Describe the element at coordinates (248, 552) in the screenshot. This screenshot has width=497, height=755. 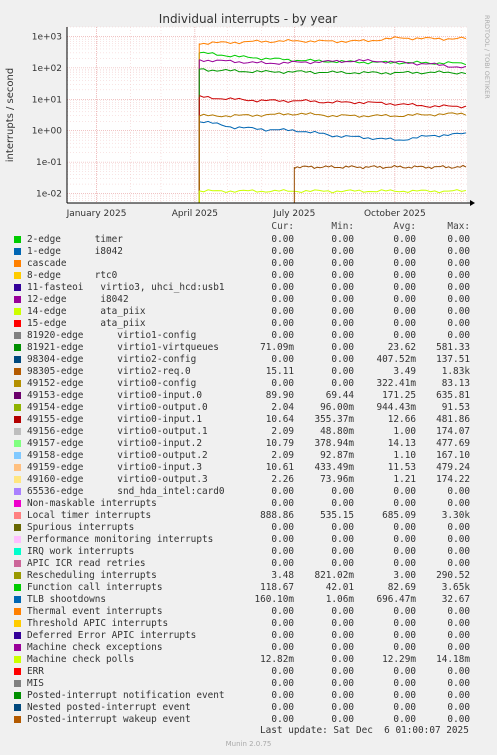
I see `legend-row: IRQ work interrupts 0.00 0.00 0.00 0.00` at that location.